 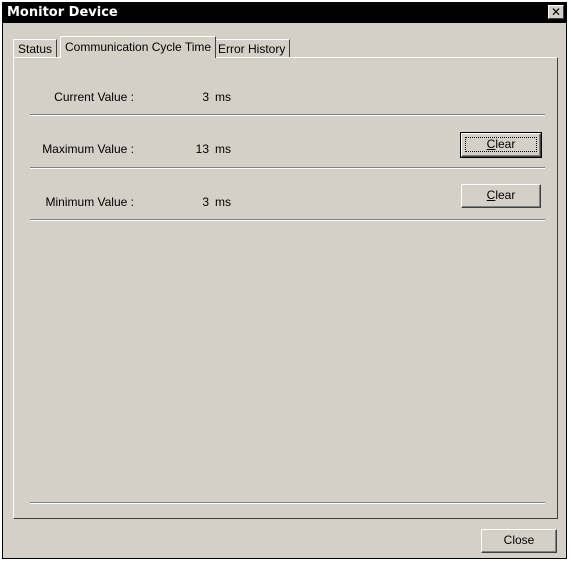 I want to click on tab-status-label: Status, so click(x=35, y=49).